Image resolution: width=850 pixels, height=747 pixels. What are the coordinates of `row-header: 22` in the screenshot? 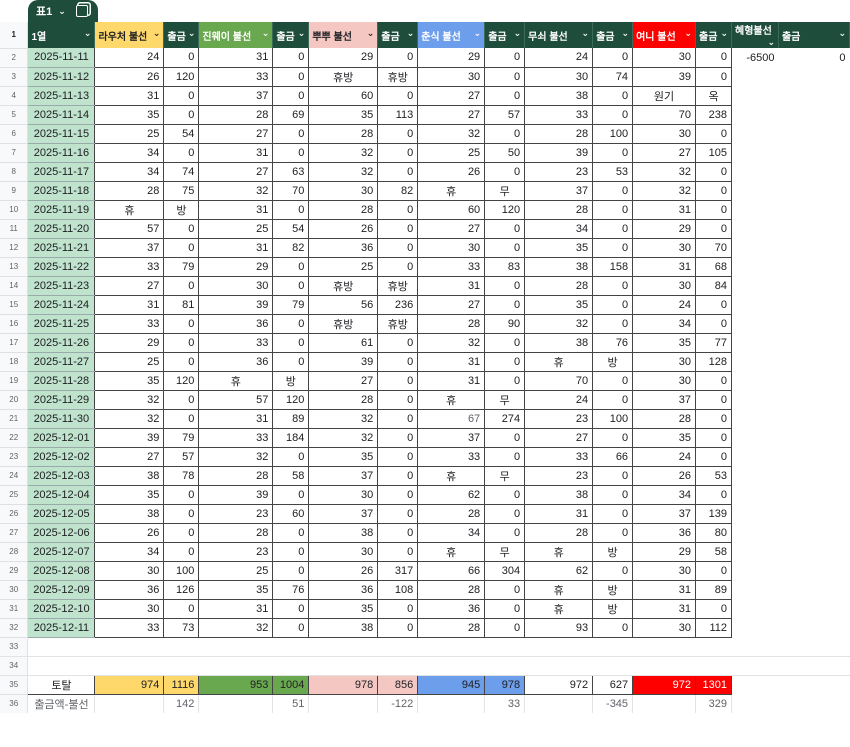 It's located at (14, 438).